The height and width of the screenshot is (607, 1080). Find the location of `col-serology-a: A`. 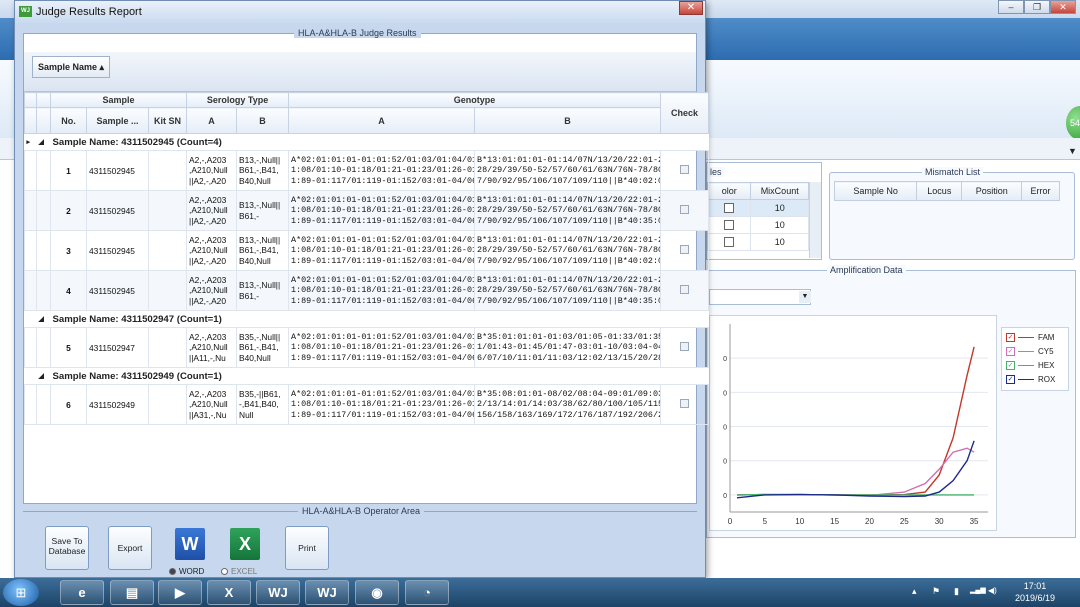

col-serology-a: A is located at coordinates (212, 120).